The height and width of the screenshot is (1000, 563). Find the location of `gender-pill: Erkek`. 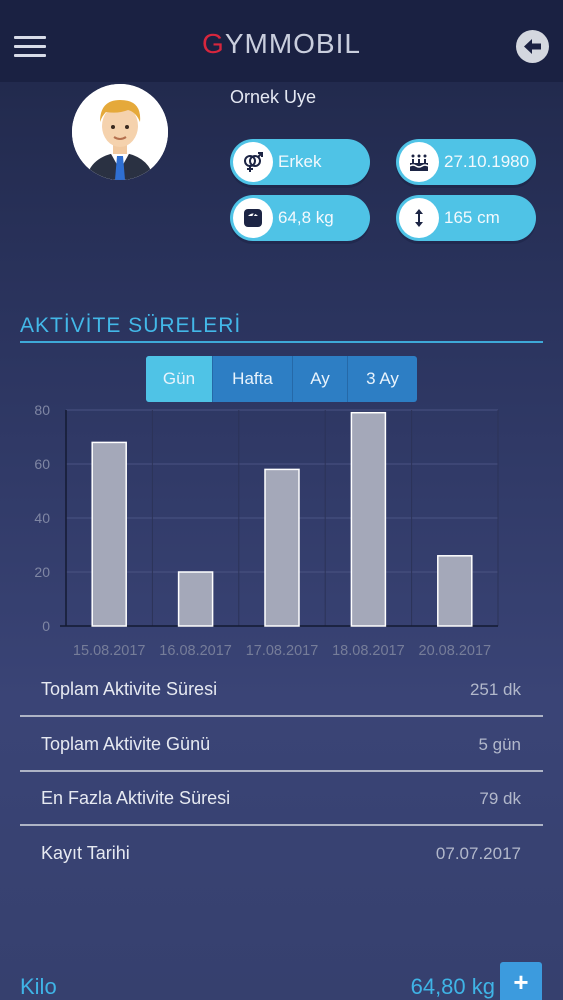

gender-pill: Erkek is located at coordinates (300, 162).